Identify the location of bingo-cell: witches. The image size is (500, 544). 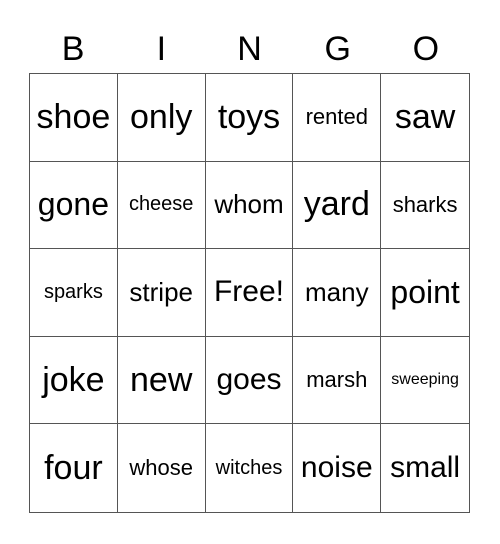
(250, 468).